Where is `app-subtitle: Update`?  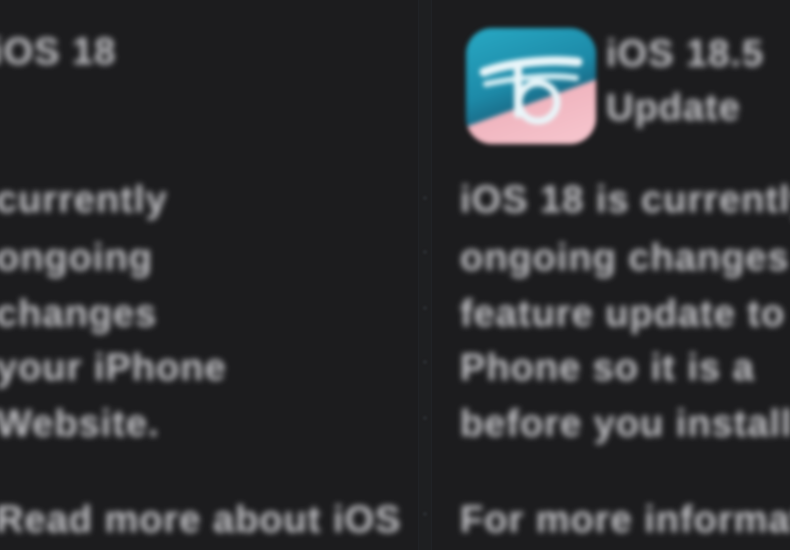 app-subtitle: Update is located at coordinates (673, 108).